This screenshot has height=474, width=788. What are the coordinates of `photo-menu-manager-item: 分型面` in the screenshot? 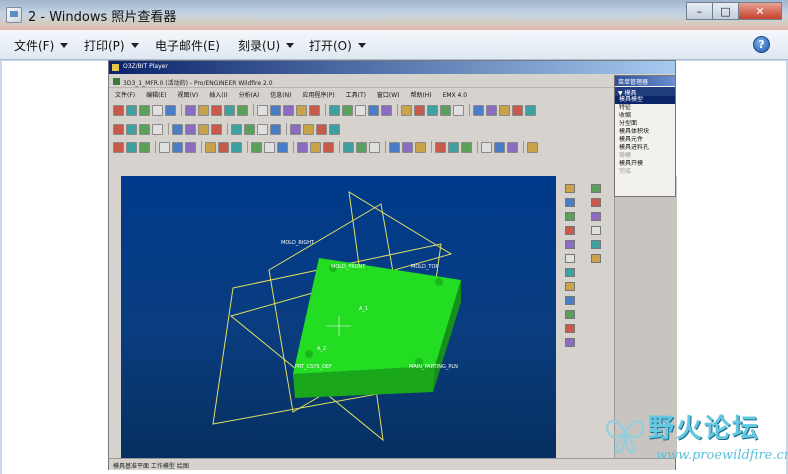 It's located at (628, 123).